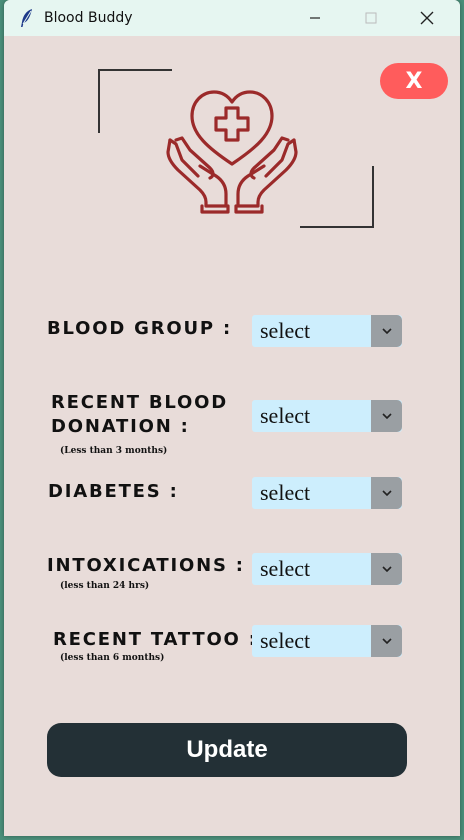  Describe the element at coordinates (327, 641) in the screenshot. I see `recent-tattoo-select: select` at that location.